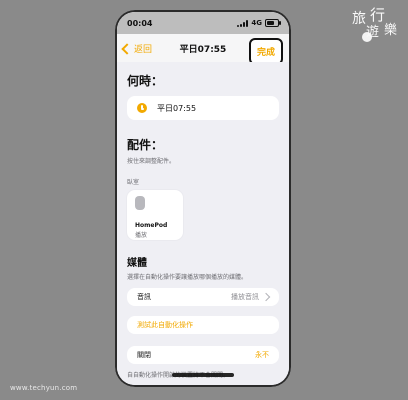  What do you see at coordinates (151, 161) in the screenshot?
I see `accessories-subtitle: 按住來調整配件。` at bounding box center [151, 161].